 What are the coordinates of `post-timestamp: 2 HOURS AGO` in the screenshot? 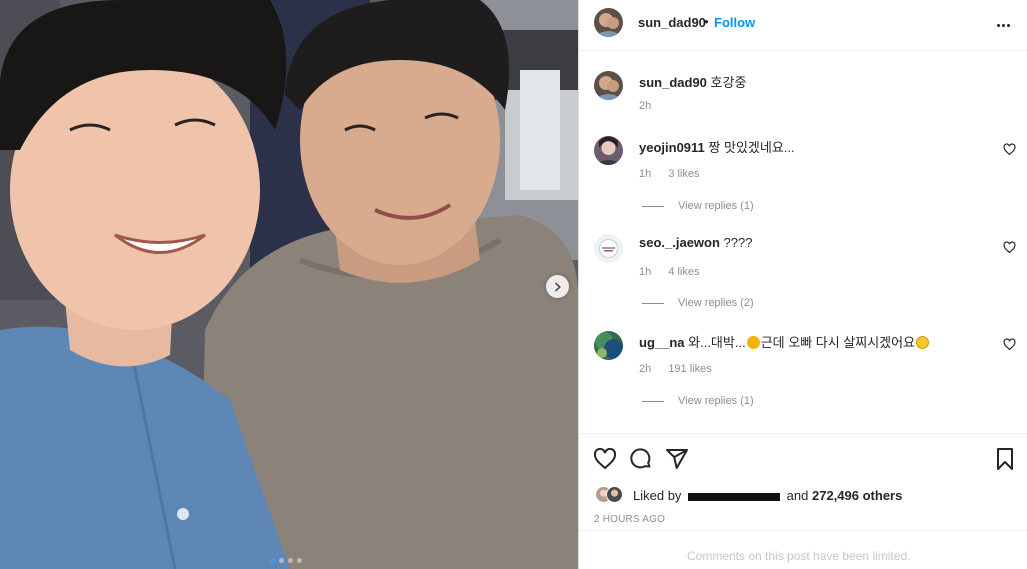 It's located at (629, 519).